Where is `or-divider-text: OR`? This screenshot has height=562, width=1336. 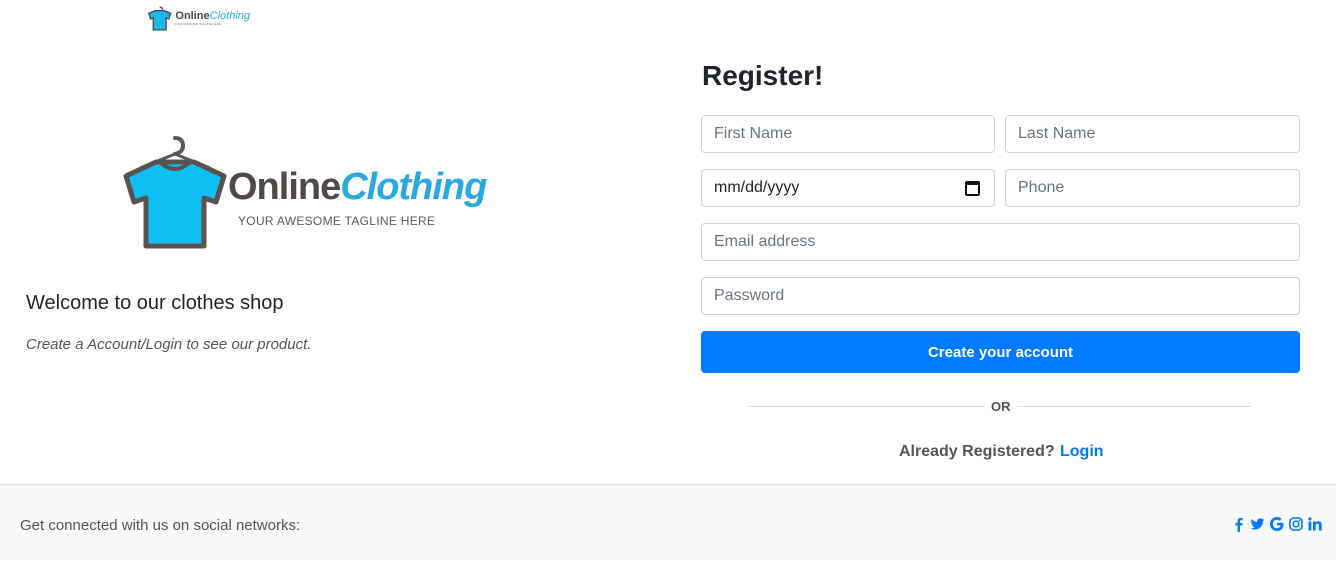 or-divider-text: OR is located at coordinates (1001, 406).